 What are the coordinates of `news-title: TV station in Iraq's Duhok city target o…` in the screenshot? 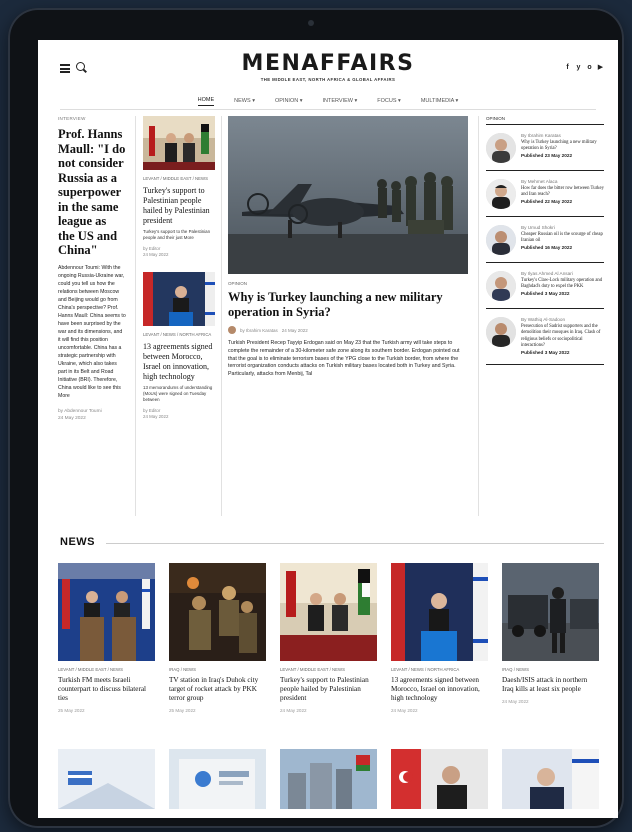 It's located at (217, 689).